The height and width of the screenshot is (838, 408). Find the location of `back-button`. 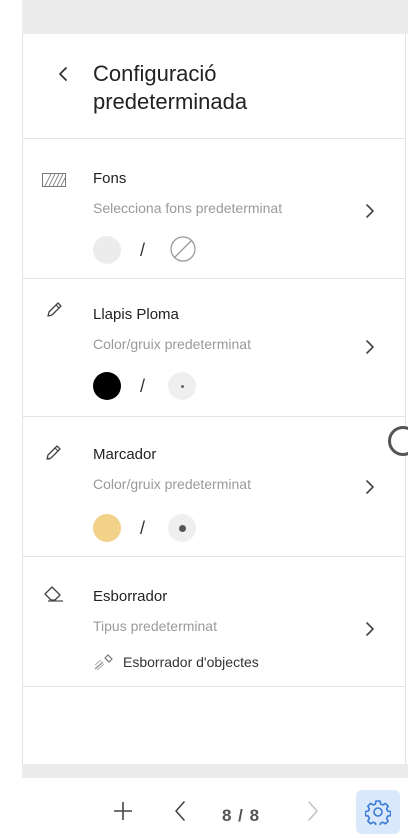

back-button is located at coordinates (63, 74).